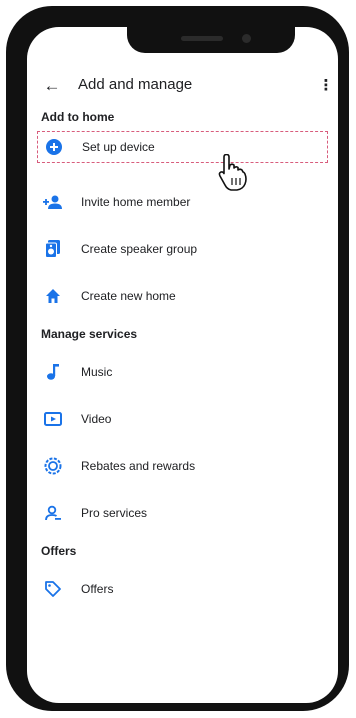 The width and height of the screenshot is (356, 718). Describe the element at coordinates (59, 551) in the screenshot. I see `section-title-offers: Offers` at that location.